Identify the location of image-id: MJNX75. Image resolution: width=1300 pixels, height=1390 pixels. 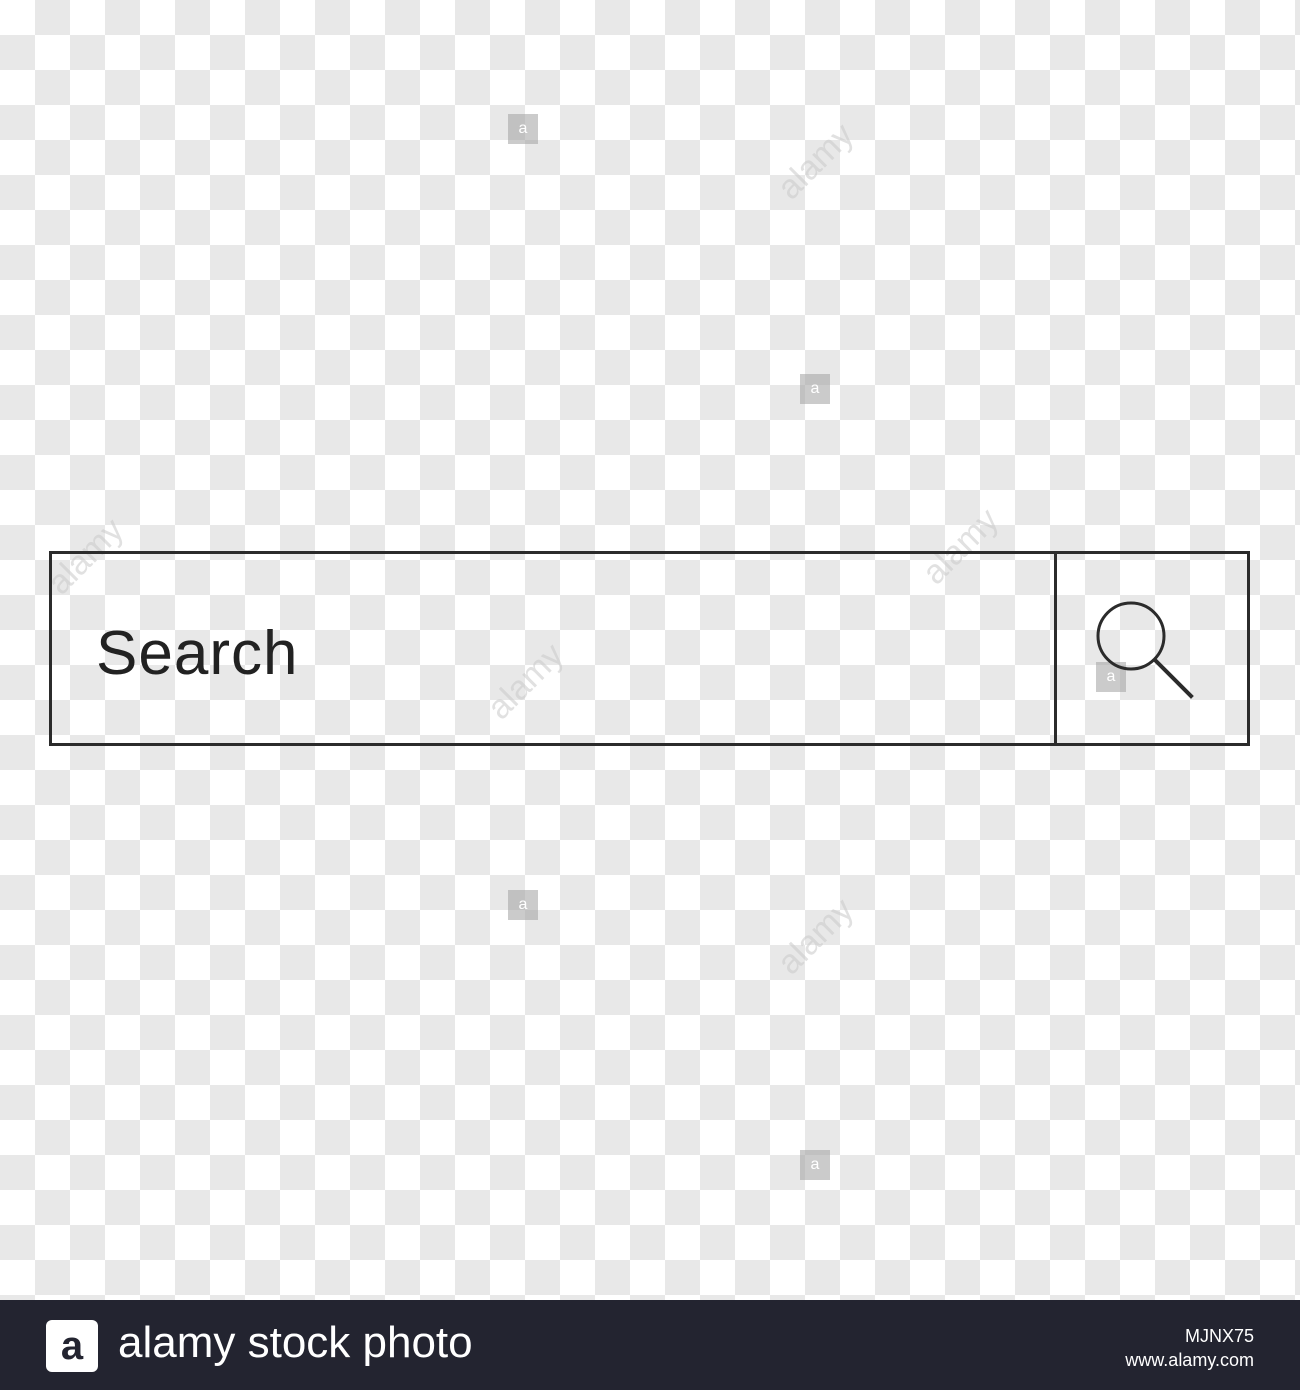
(1219, 1336).